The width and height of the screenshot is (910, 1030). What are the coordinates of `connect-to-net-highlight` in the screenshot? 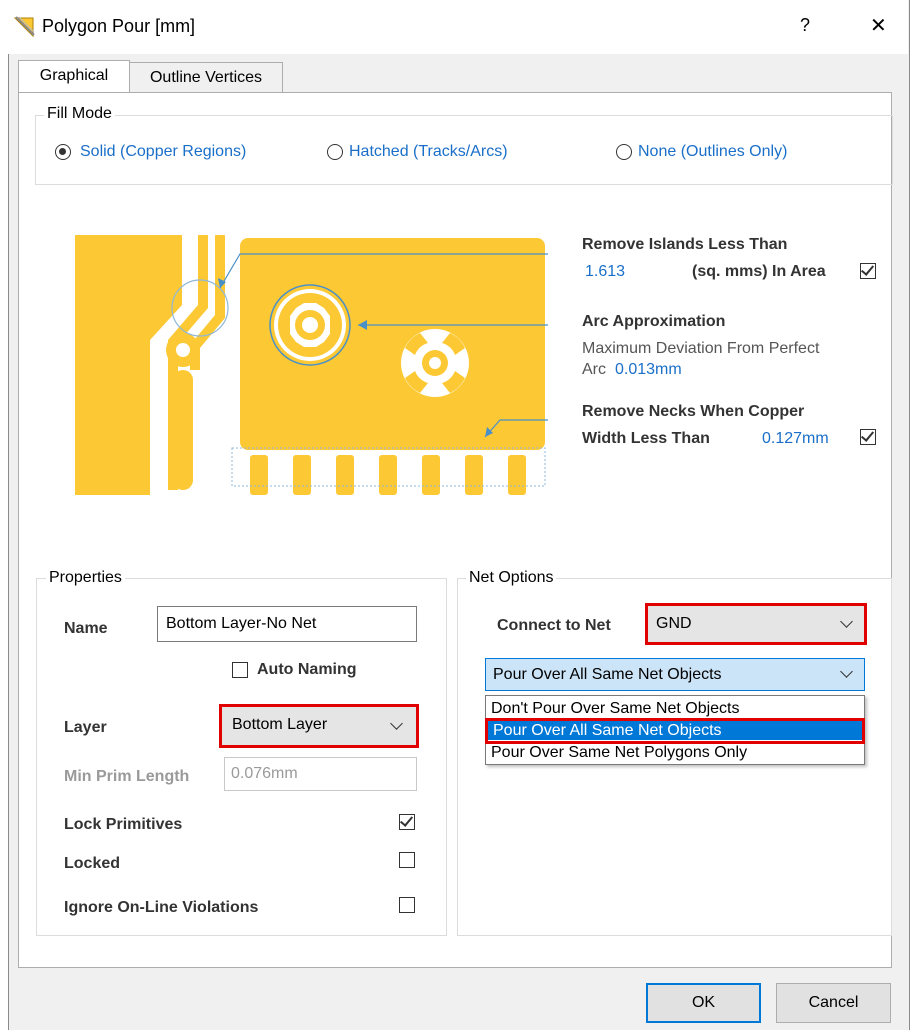 It's located at (756, 624).